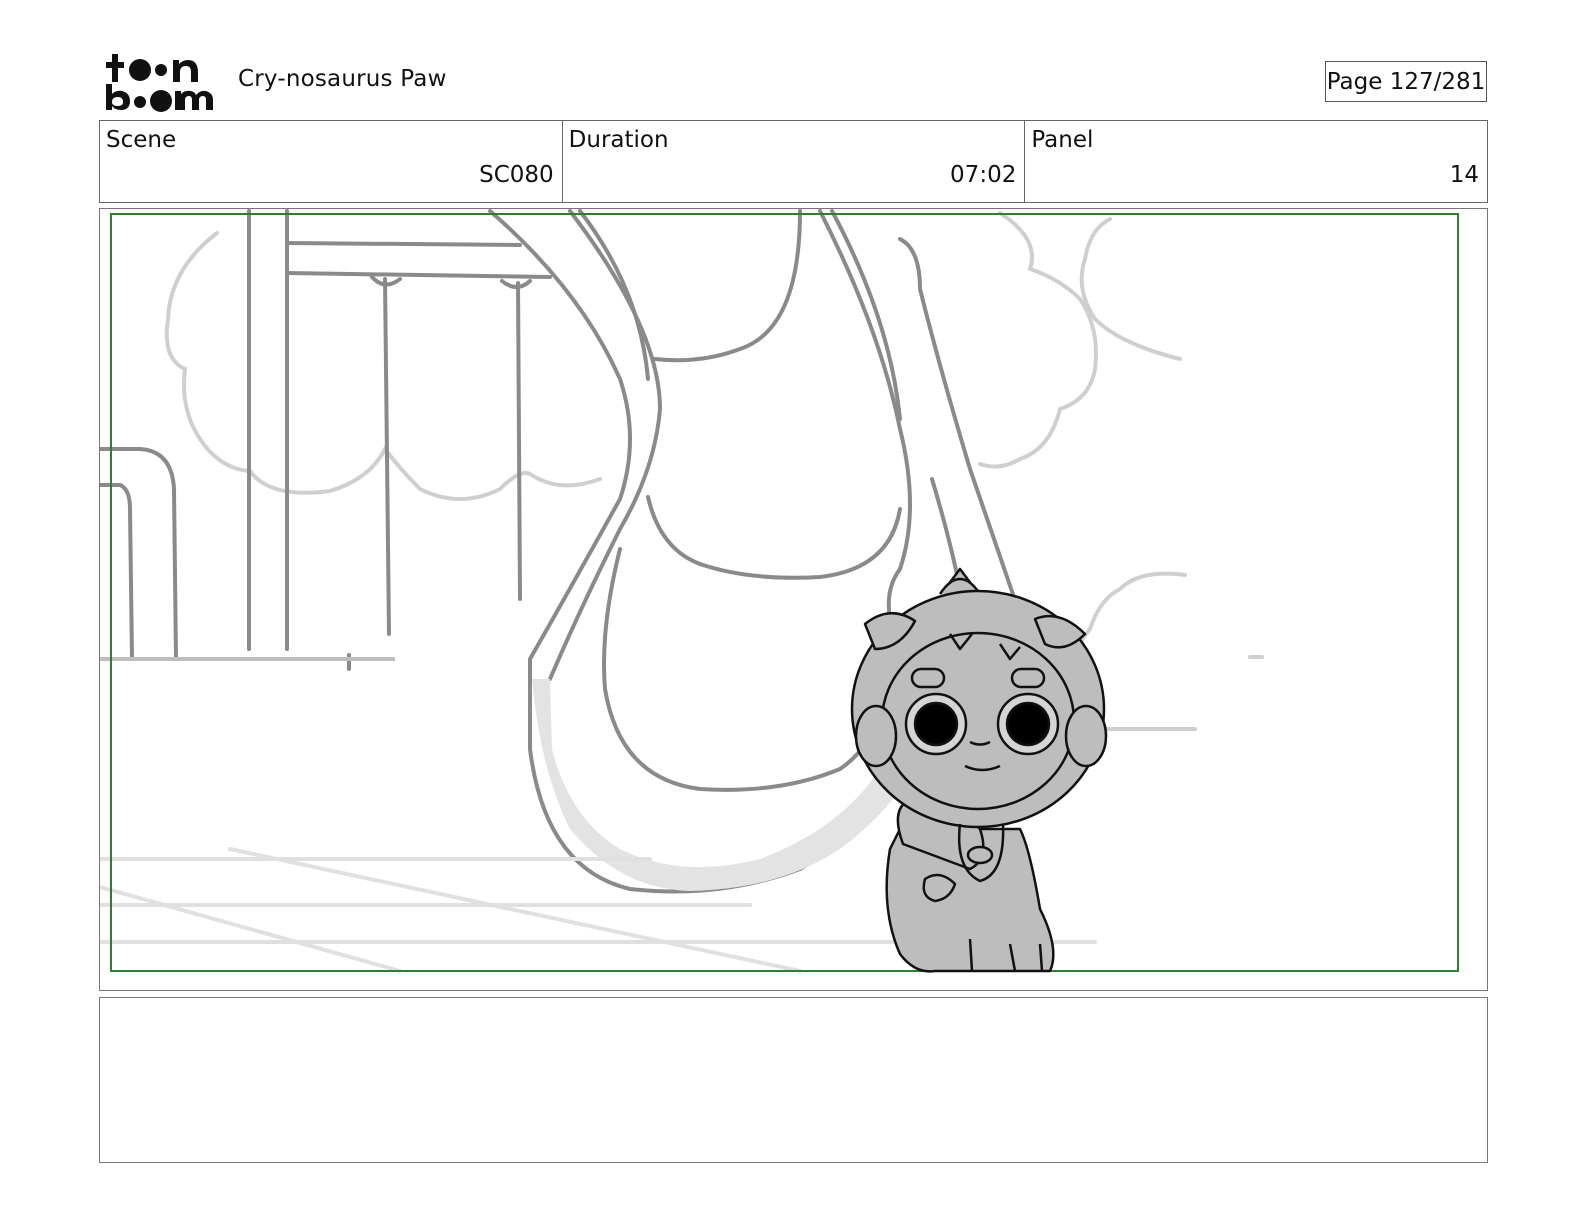  What do you see at coordinates (983, 175) in the screenshot?
I see `duration-value: 07:02` at bounding box center [983, 175].